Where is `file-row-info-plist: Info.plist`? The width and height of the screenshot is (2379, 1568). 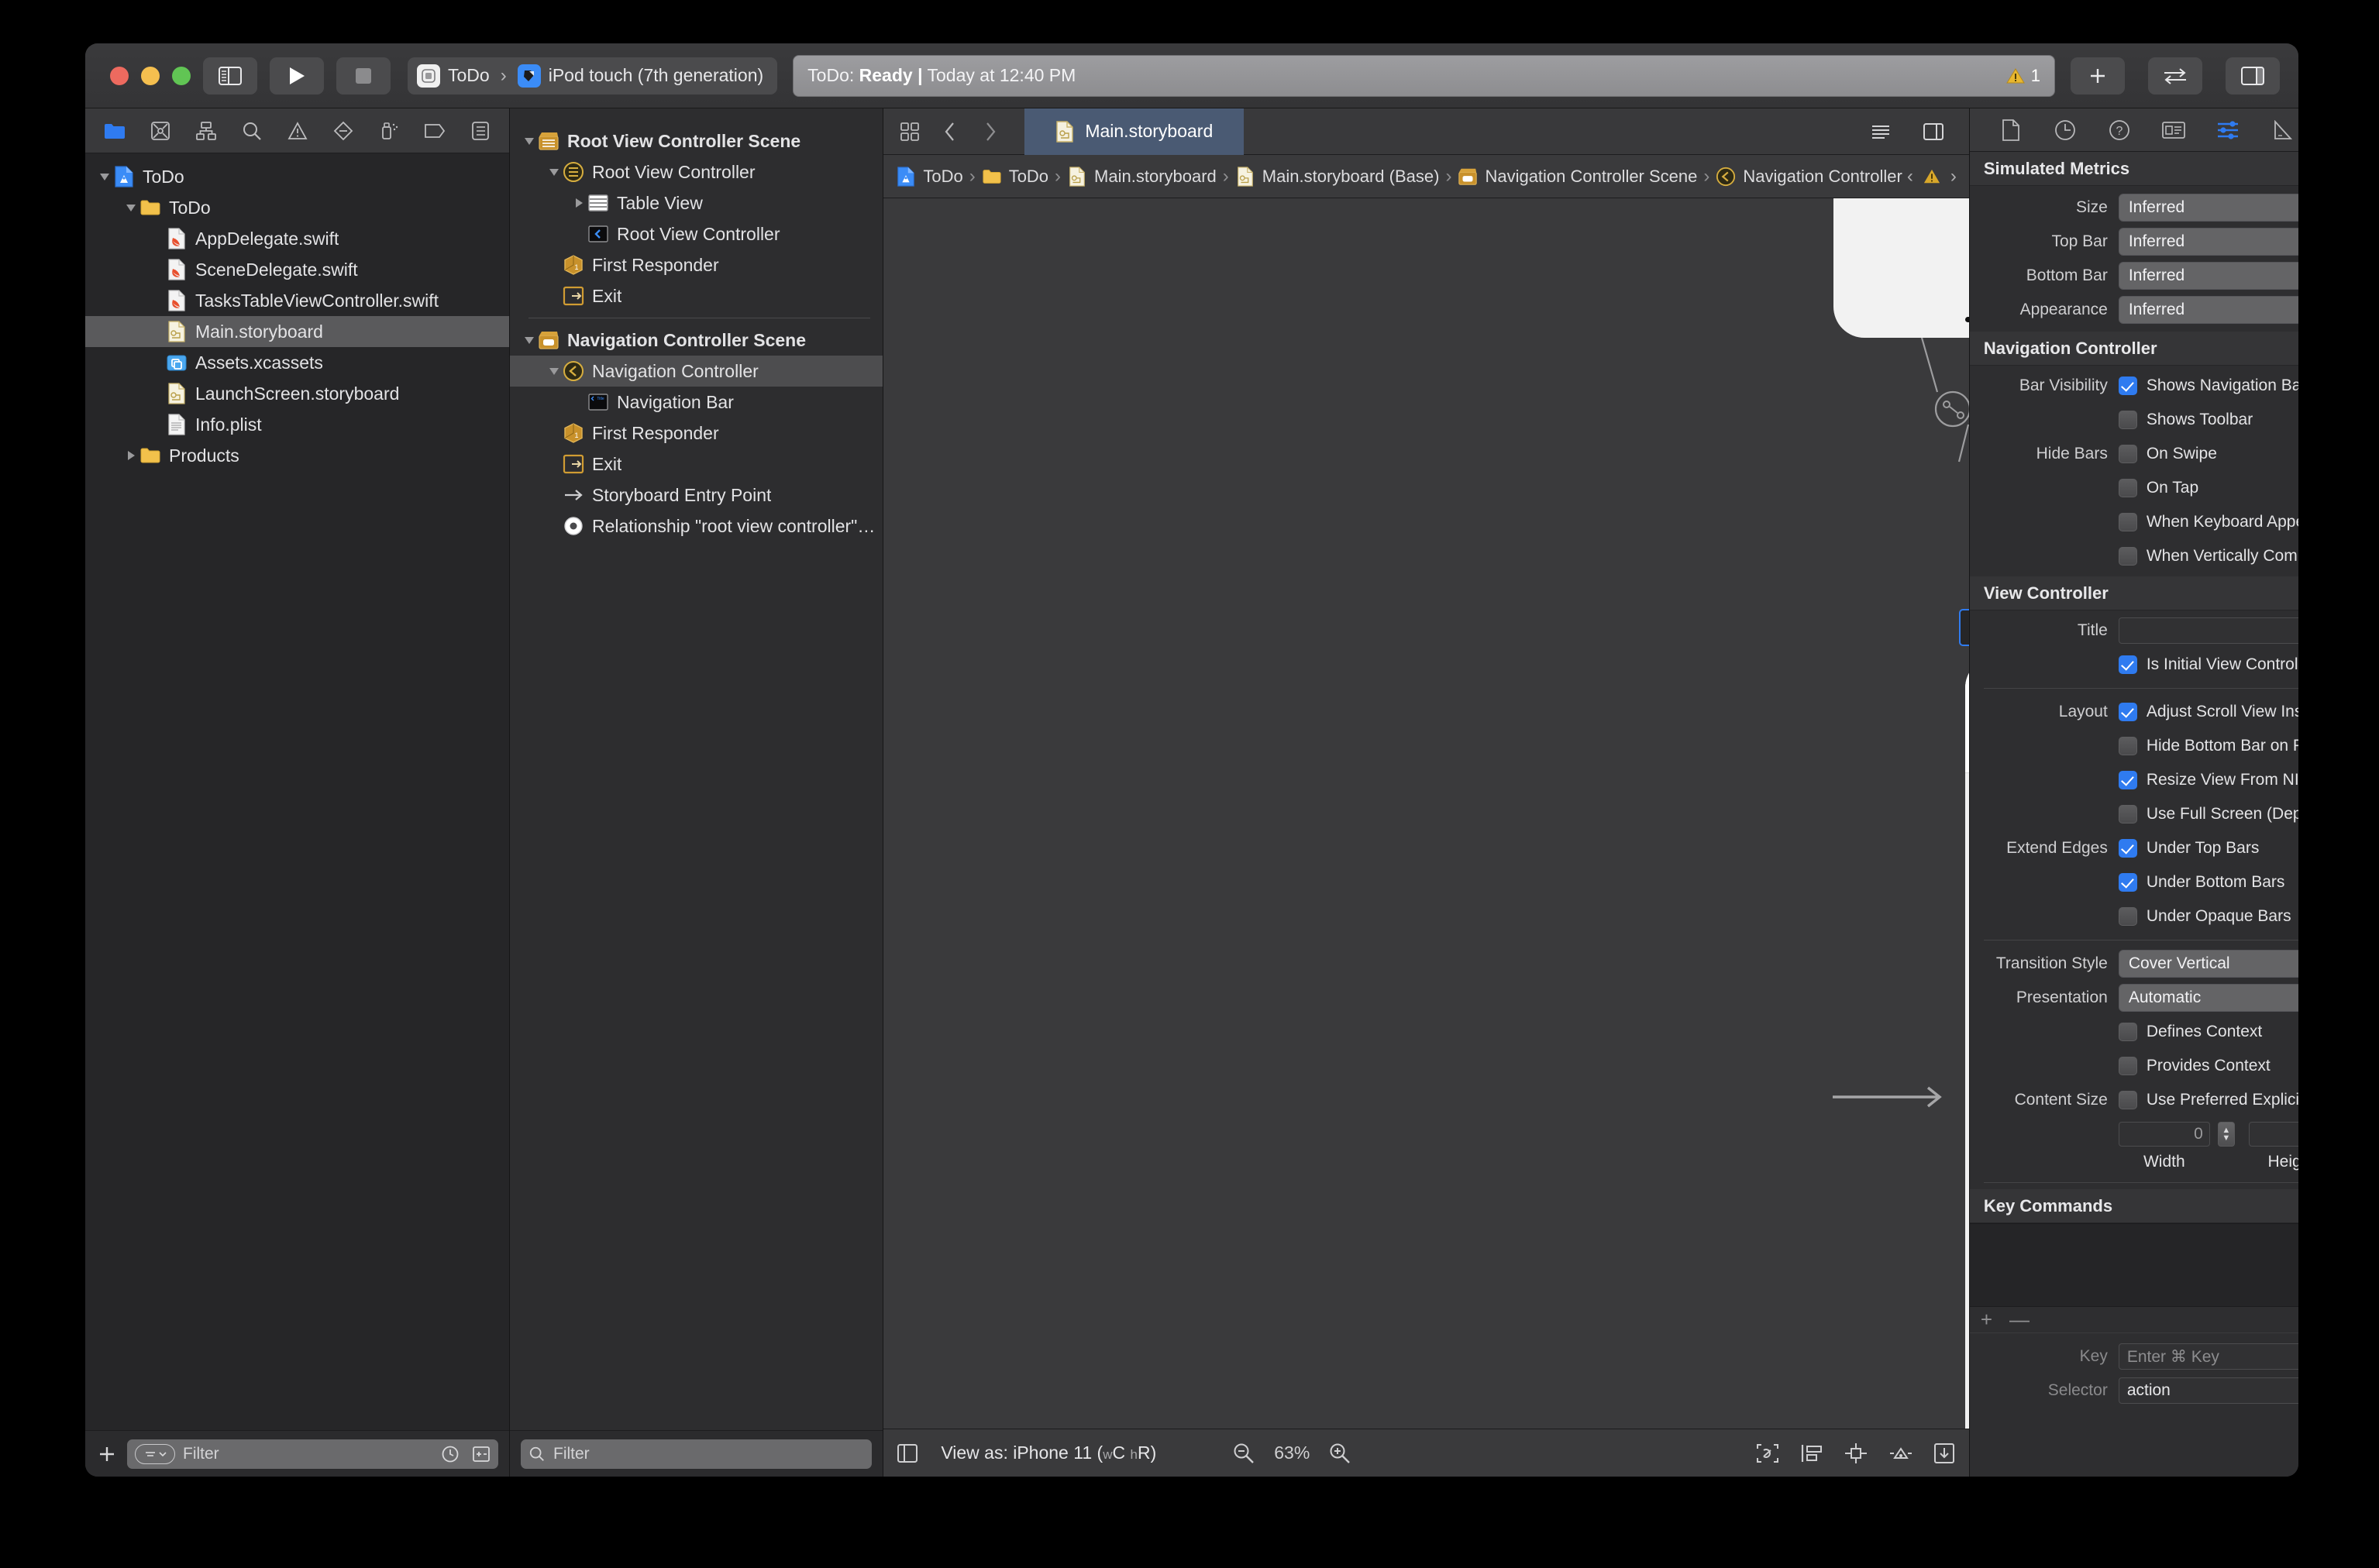 file-row-info-plist: Info.plist is located at coordinates (297, 424).